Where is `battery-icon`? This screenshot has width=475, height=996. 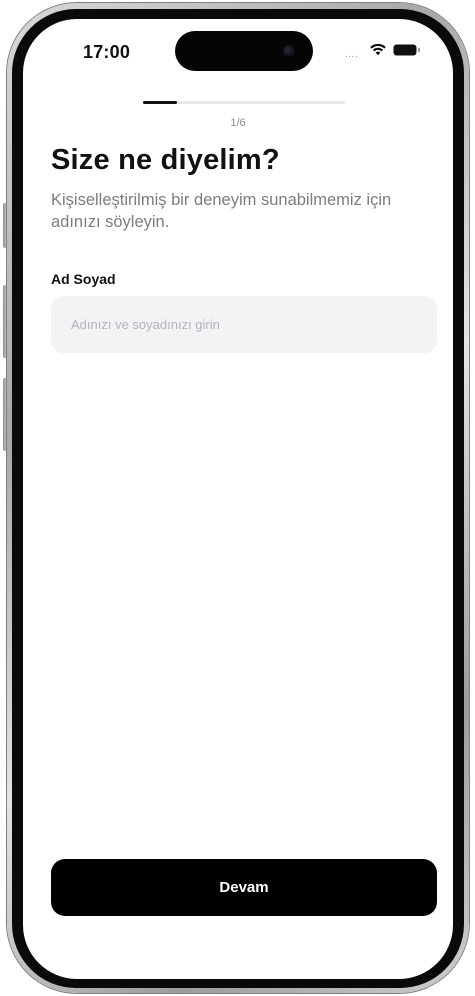
battery-icon is located at coordinates (406, 50).